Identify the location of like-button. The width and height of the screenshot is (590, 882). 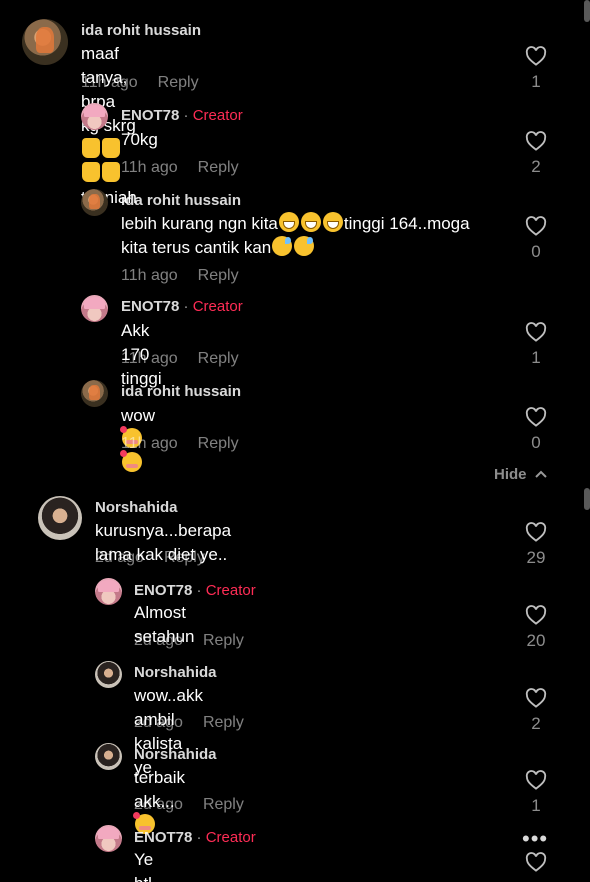
(536, 862).